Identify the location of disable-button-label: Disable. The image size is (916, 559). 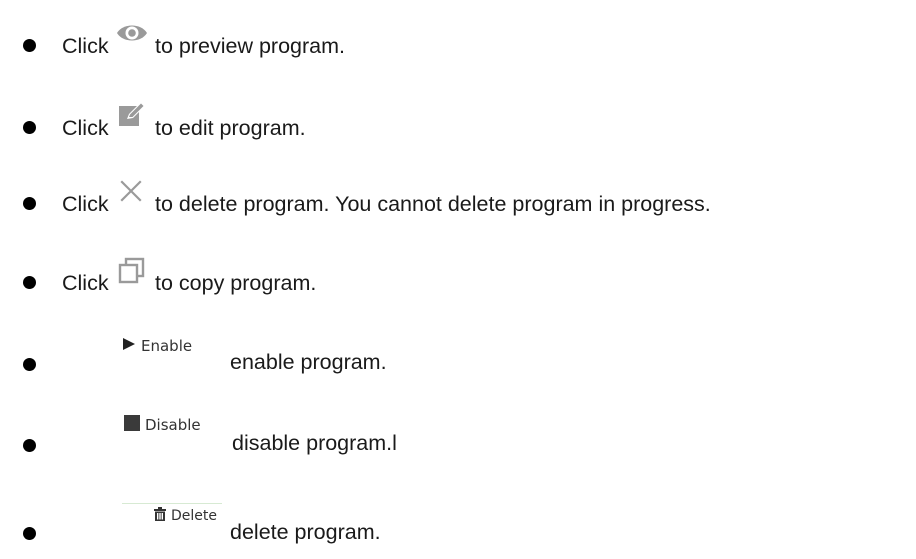
(173, 425).